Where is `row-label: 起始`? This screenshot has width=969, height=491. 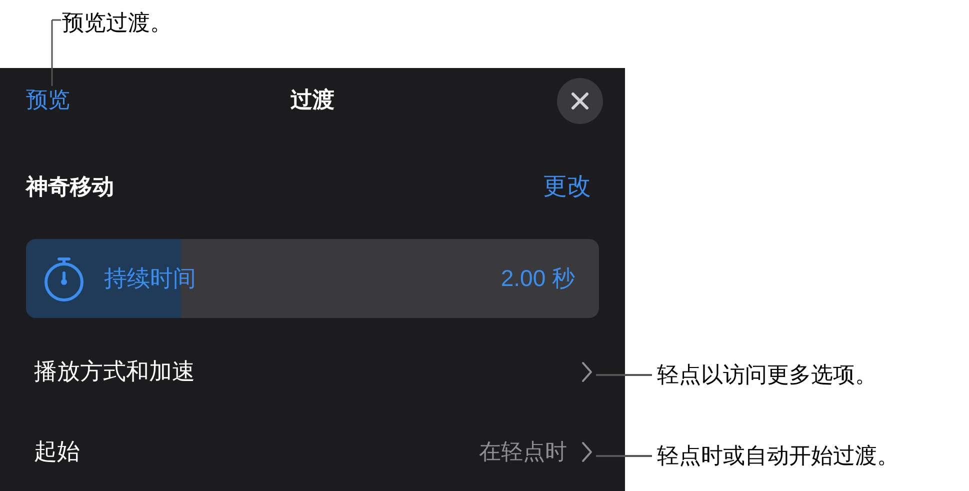 row-label: 起始 is located at coordinates (57, 451).